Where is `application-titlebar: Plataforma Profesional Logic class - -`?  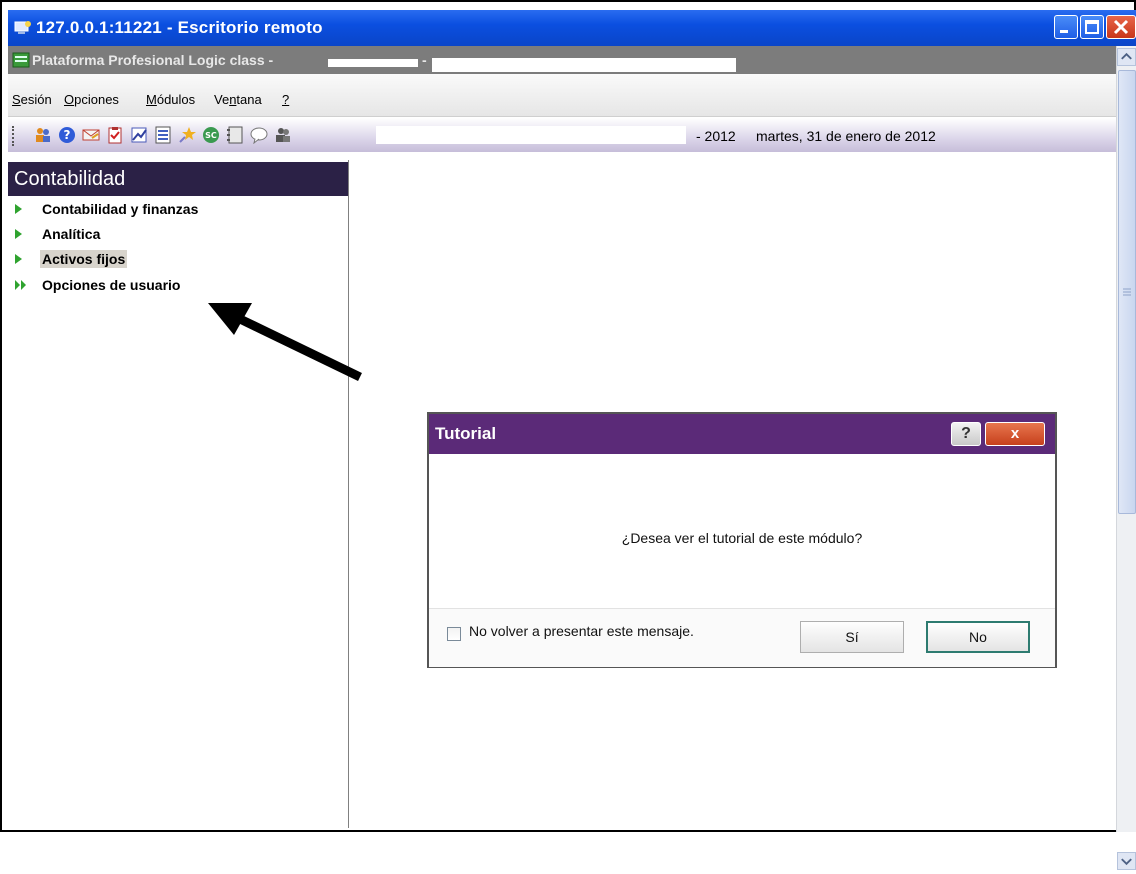 application-titlebar: Plataforma Profesional Logic class - - is located at coordinates (562, 60).